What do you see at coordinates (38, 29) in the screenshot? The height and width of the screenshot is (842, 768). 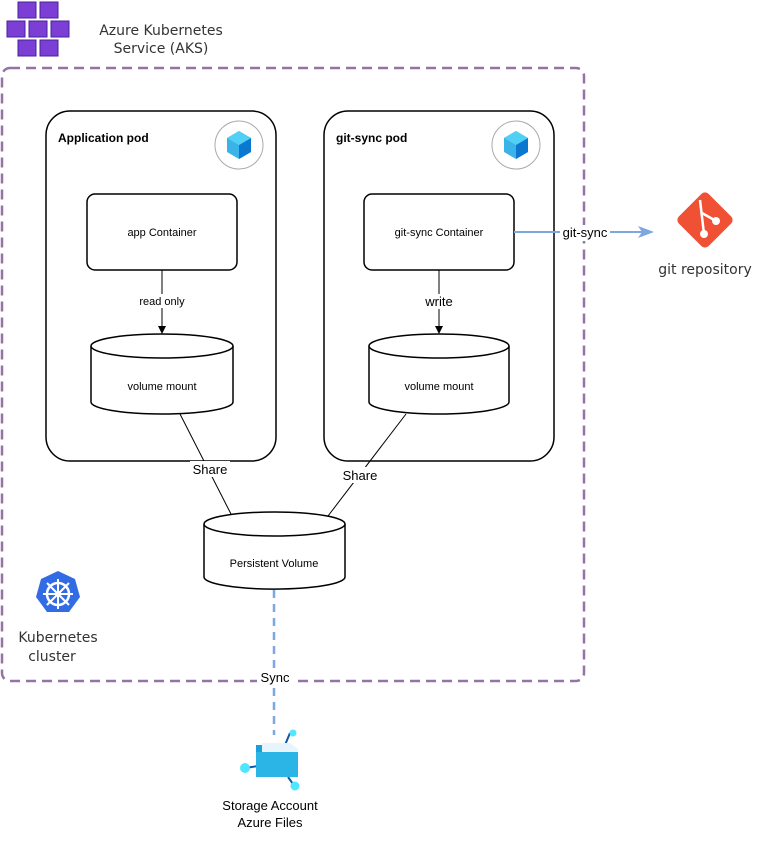 I see `aks-icon` at bounding box center [38, 29].